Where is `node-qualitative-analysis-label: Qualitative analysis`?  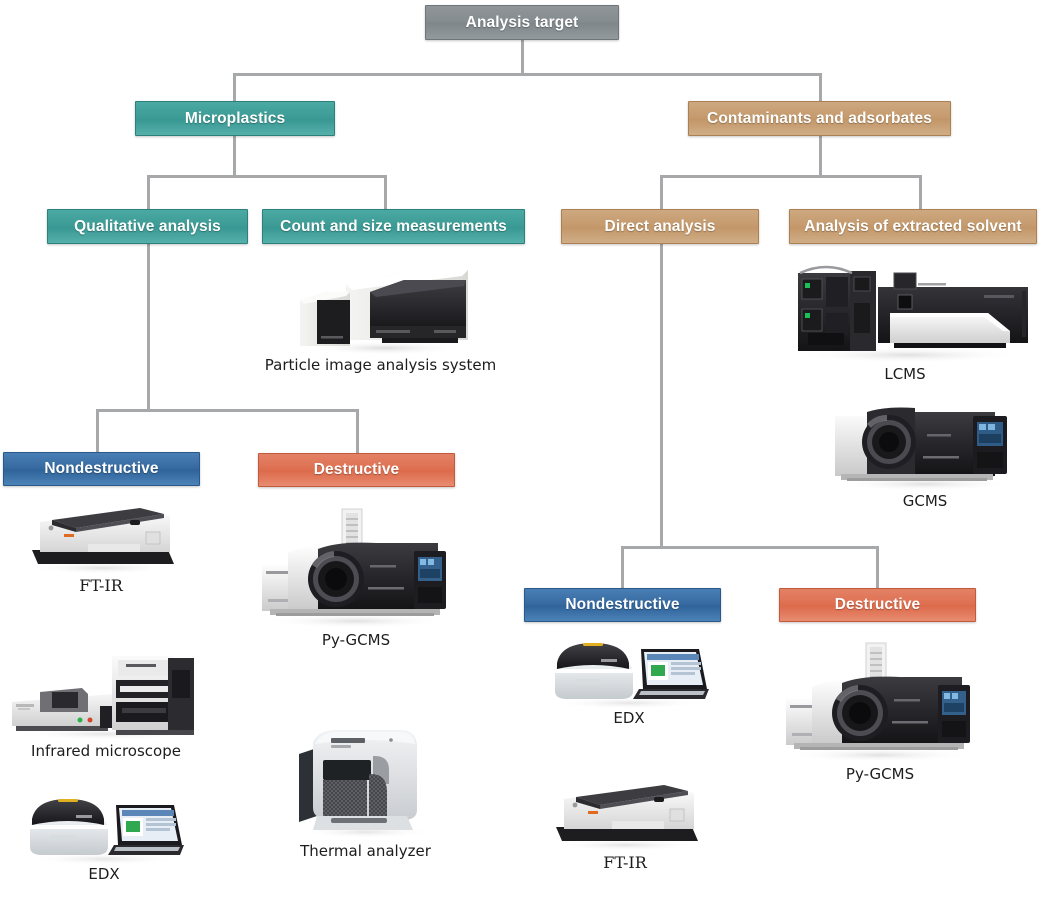
node-qualitative-analysis-label: Qualitative analysis is located at coordinates (147, 226).